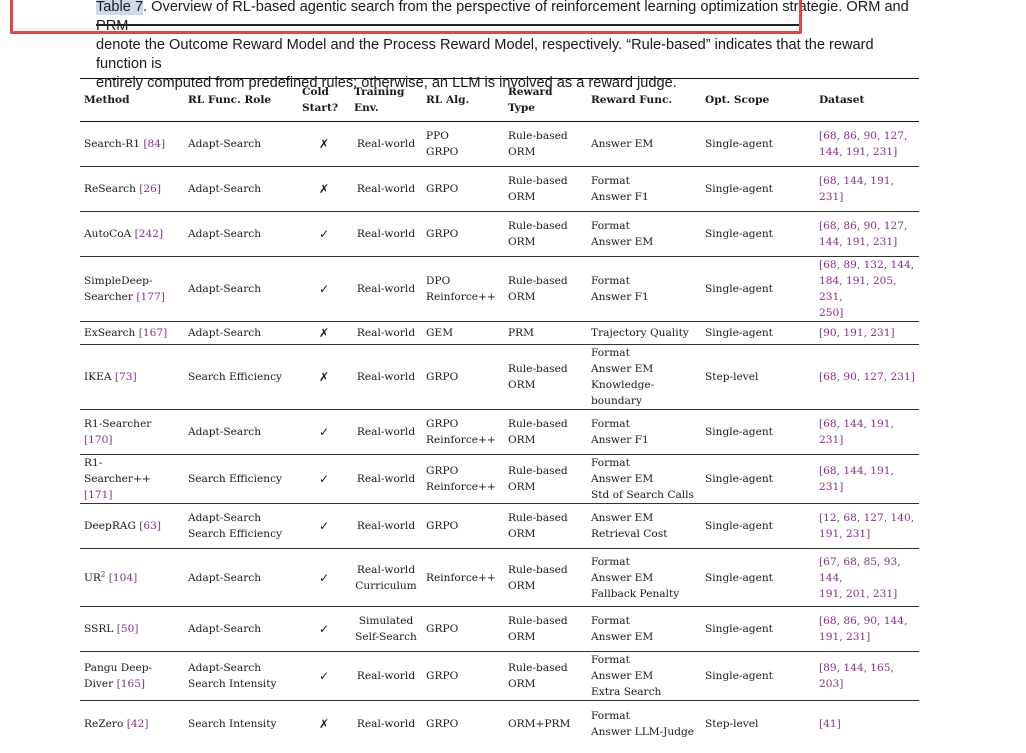  I want to click on cell-dataset-line: 191, 231], so click(845, 637).